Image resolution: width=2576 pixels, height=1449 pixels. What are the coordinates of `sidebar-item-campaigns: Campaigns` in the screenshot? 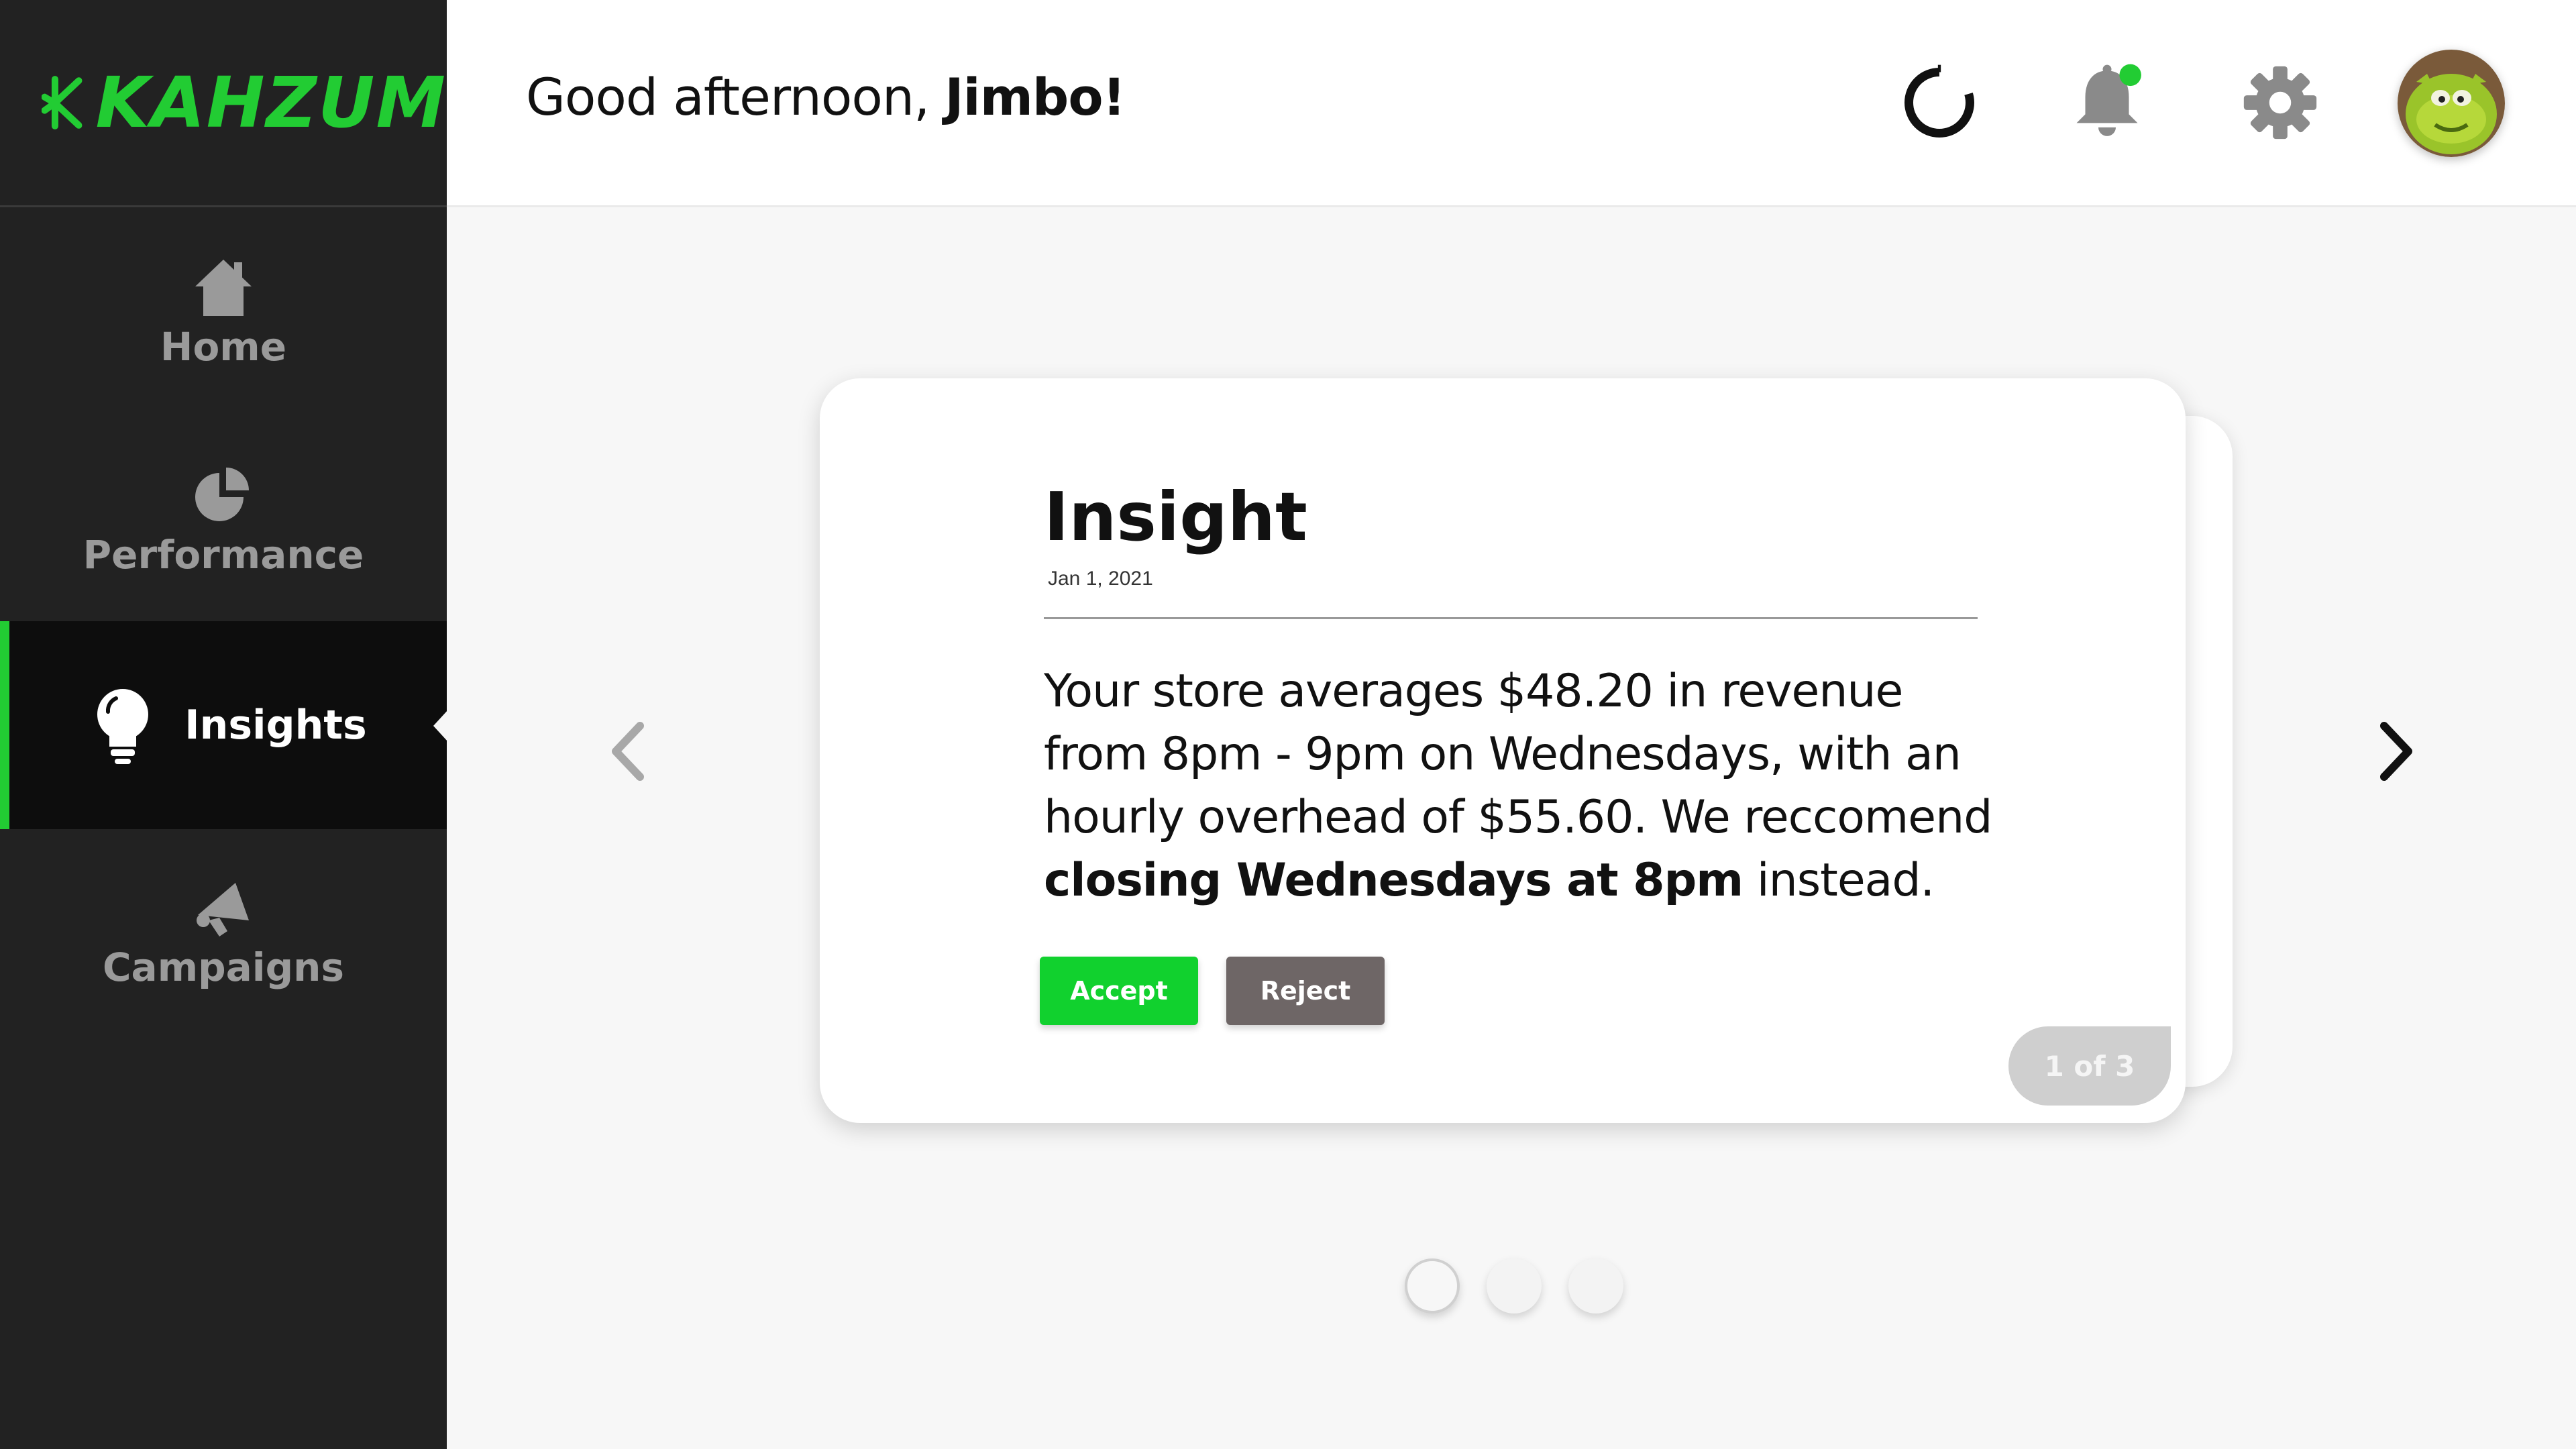 It's located at (223, 932).